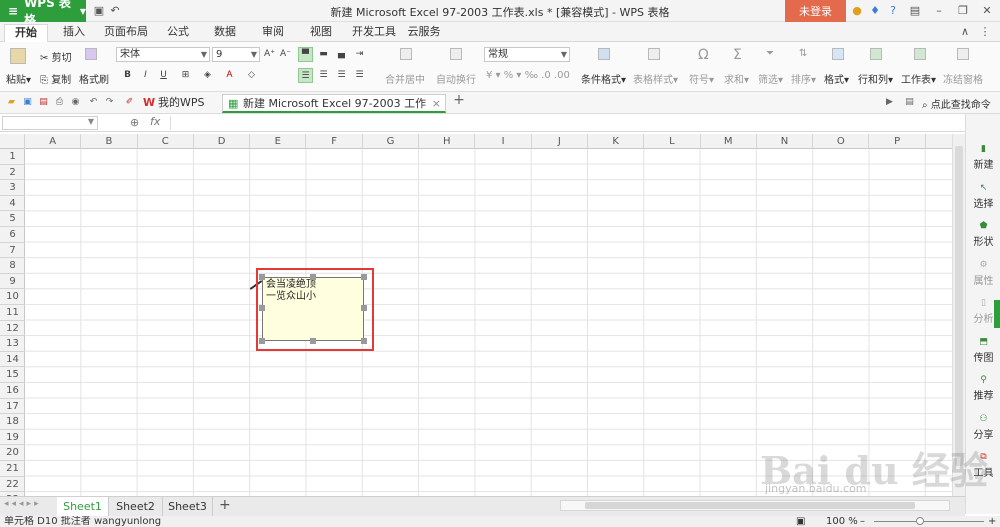  What do you see at coordinates (43, 102) in the screenshot?
I see `pdf-icon: ▤` at bounding box center [43, 102].